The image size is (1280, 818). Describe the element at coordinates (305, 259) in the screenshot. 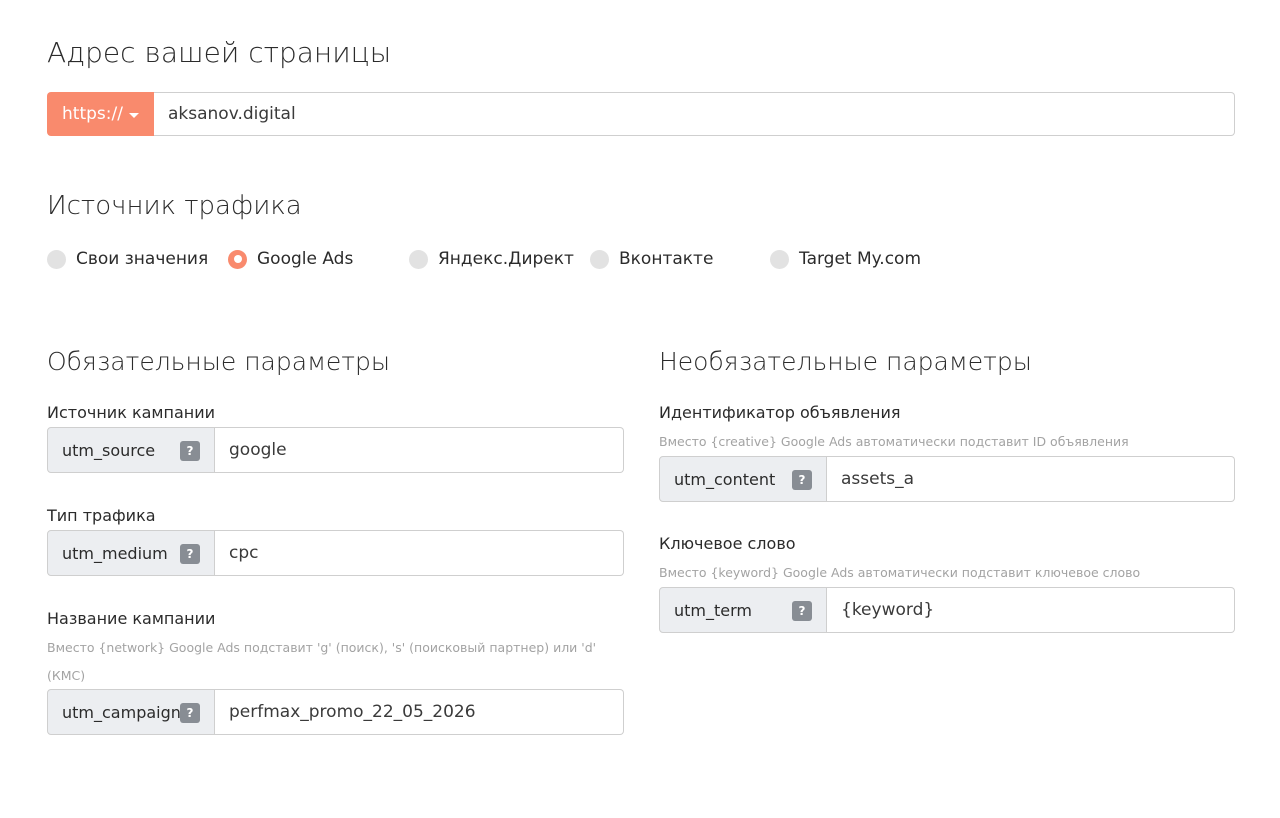

I see `radio-label: Google Ads` at that location.